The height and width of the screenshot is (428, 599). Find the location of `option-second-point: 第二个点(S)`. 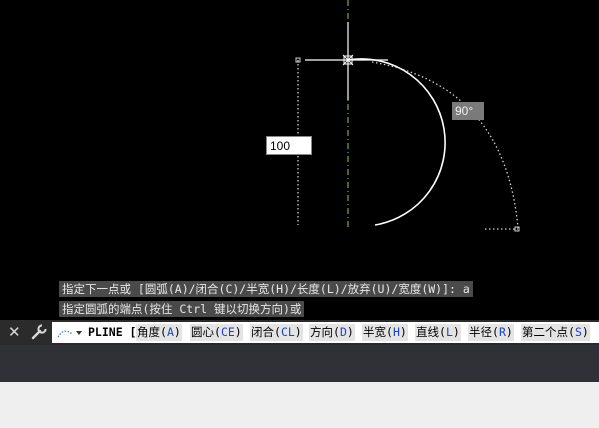

option-second-point: 第二个点(S) is located at coordinates (555, 332).